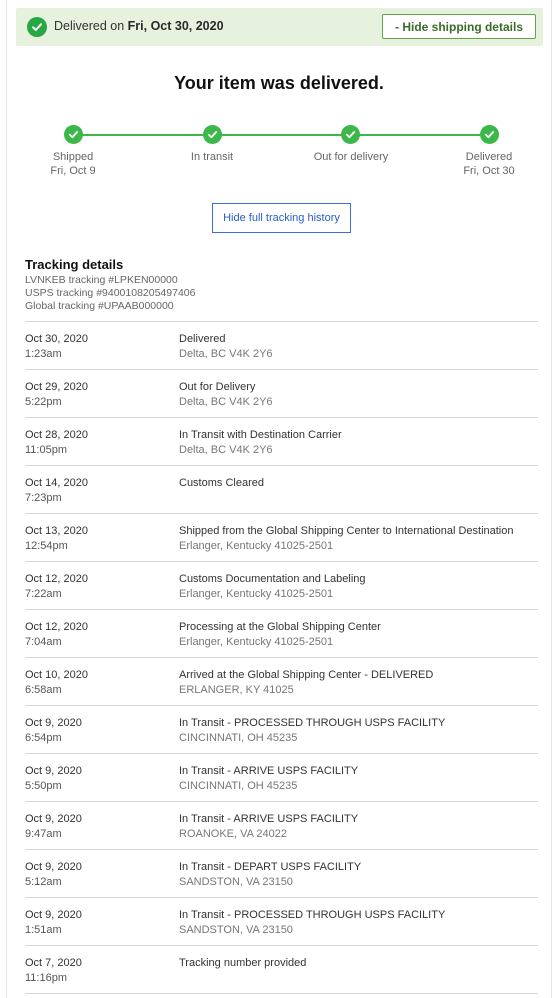 Image resolution: width=558 pixels, height=998 pixels. I want to click on event-time: 7:04am, so click(43, 642).